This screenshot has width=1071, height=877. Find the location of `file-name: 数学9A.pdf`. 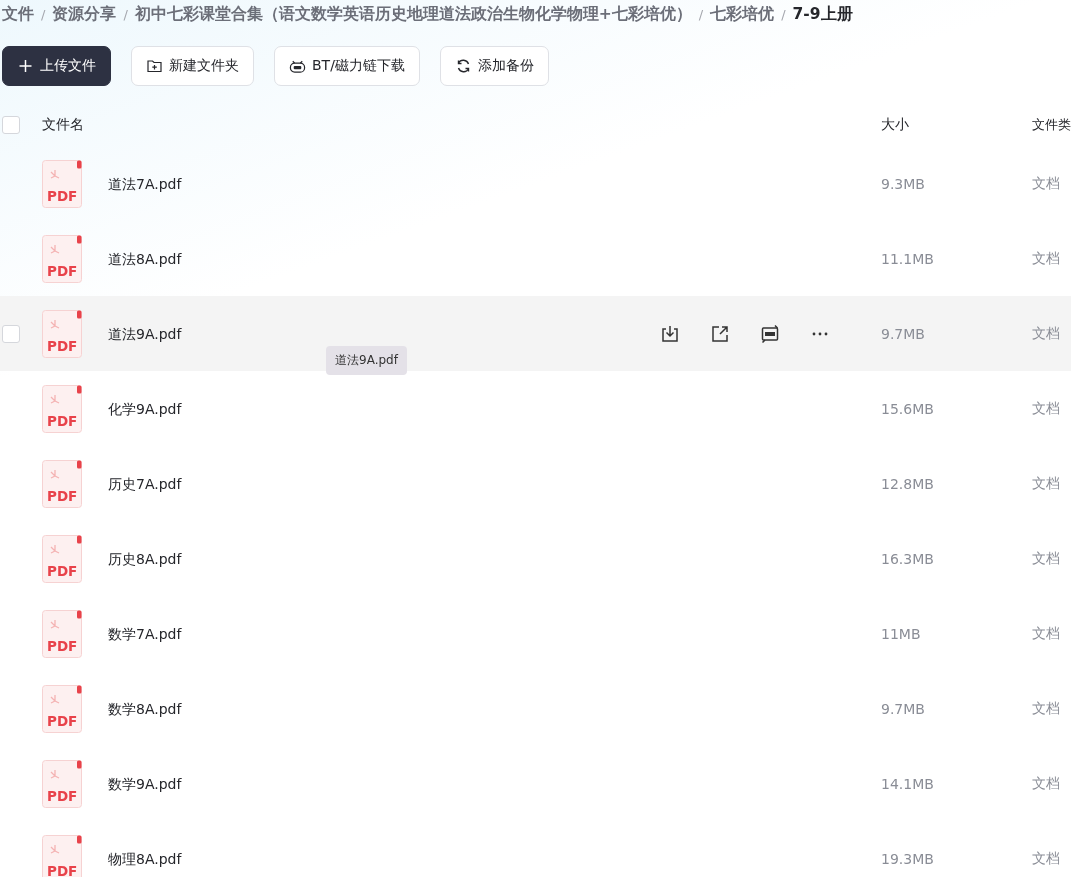

file-name: 数学9A.pdf is located at coordinates (145, 783).